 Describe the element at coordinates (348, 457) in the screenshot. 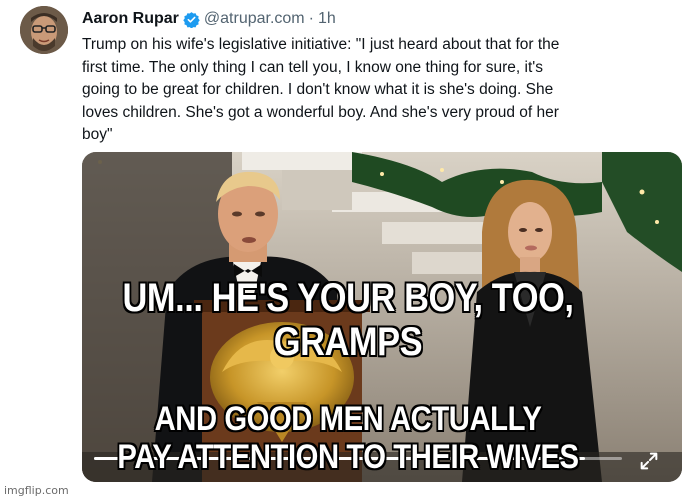

I see `meme-caption-bottom-line-2: PAY ATTENTION TO THEIR WIVES` at that location.